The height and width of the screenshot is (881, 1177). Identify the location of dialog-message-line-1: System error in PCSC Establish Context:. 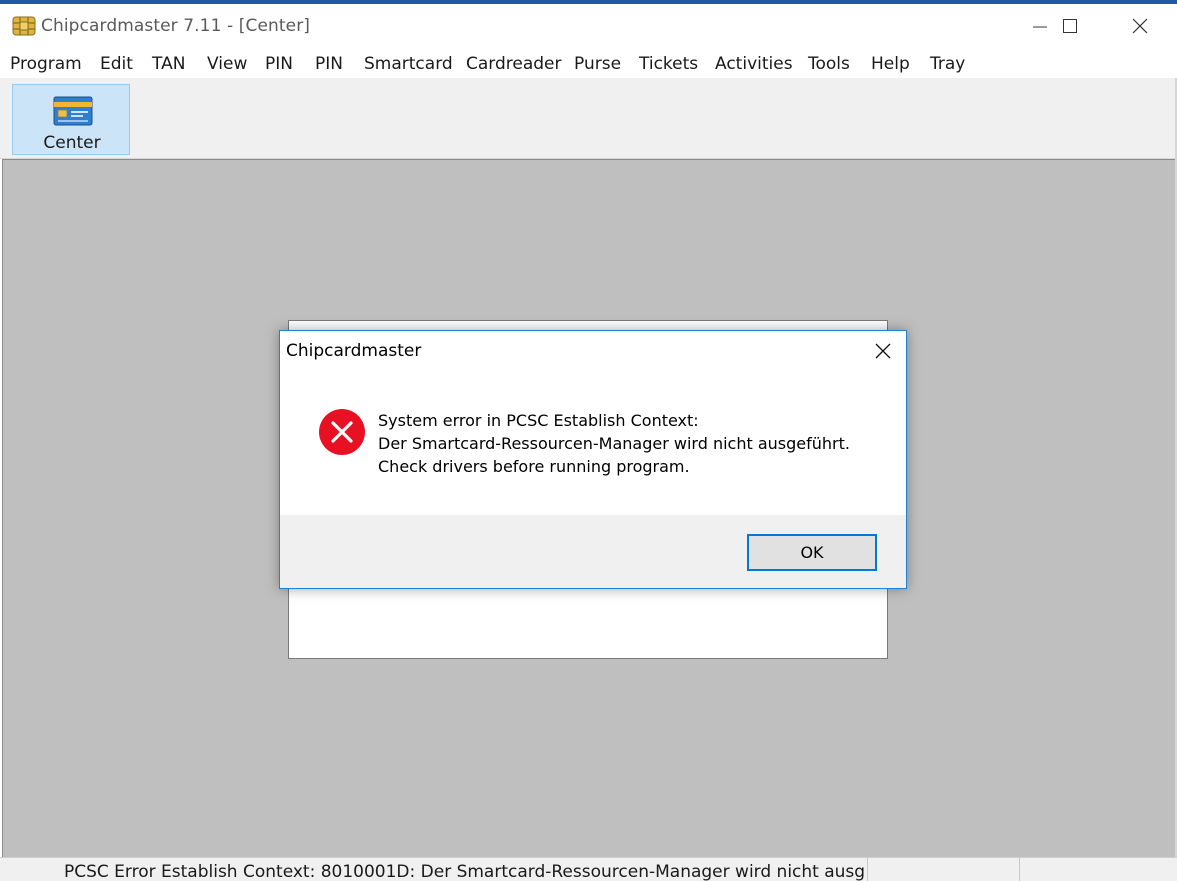
(538, 420).